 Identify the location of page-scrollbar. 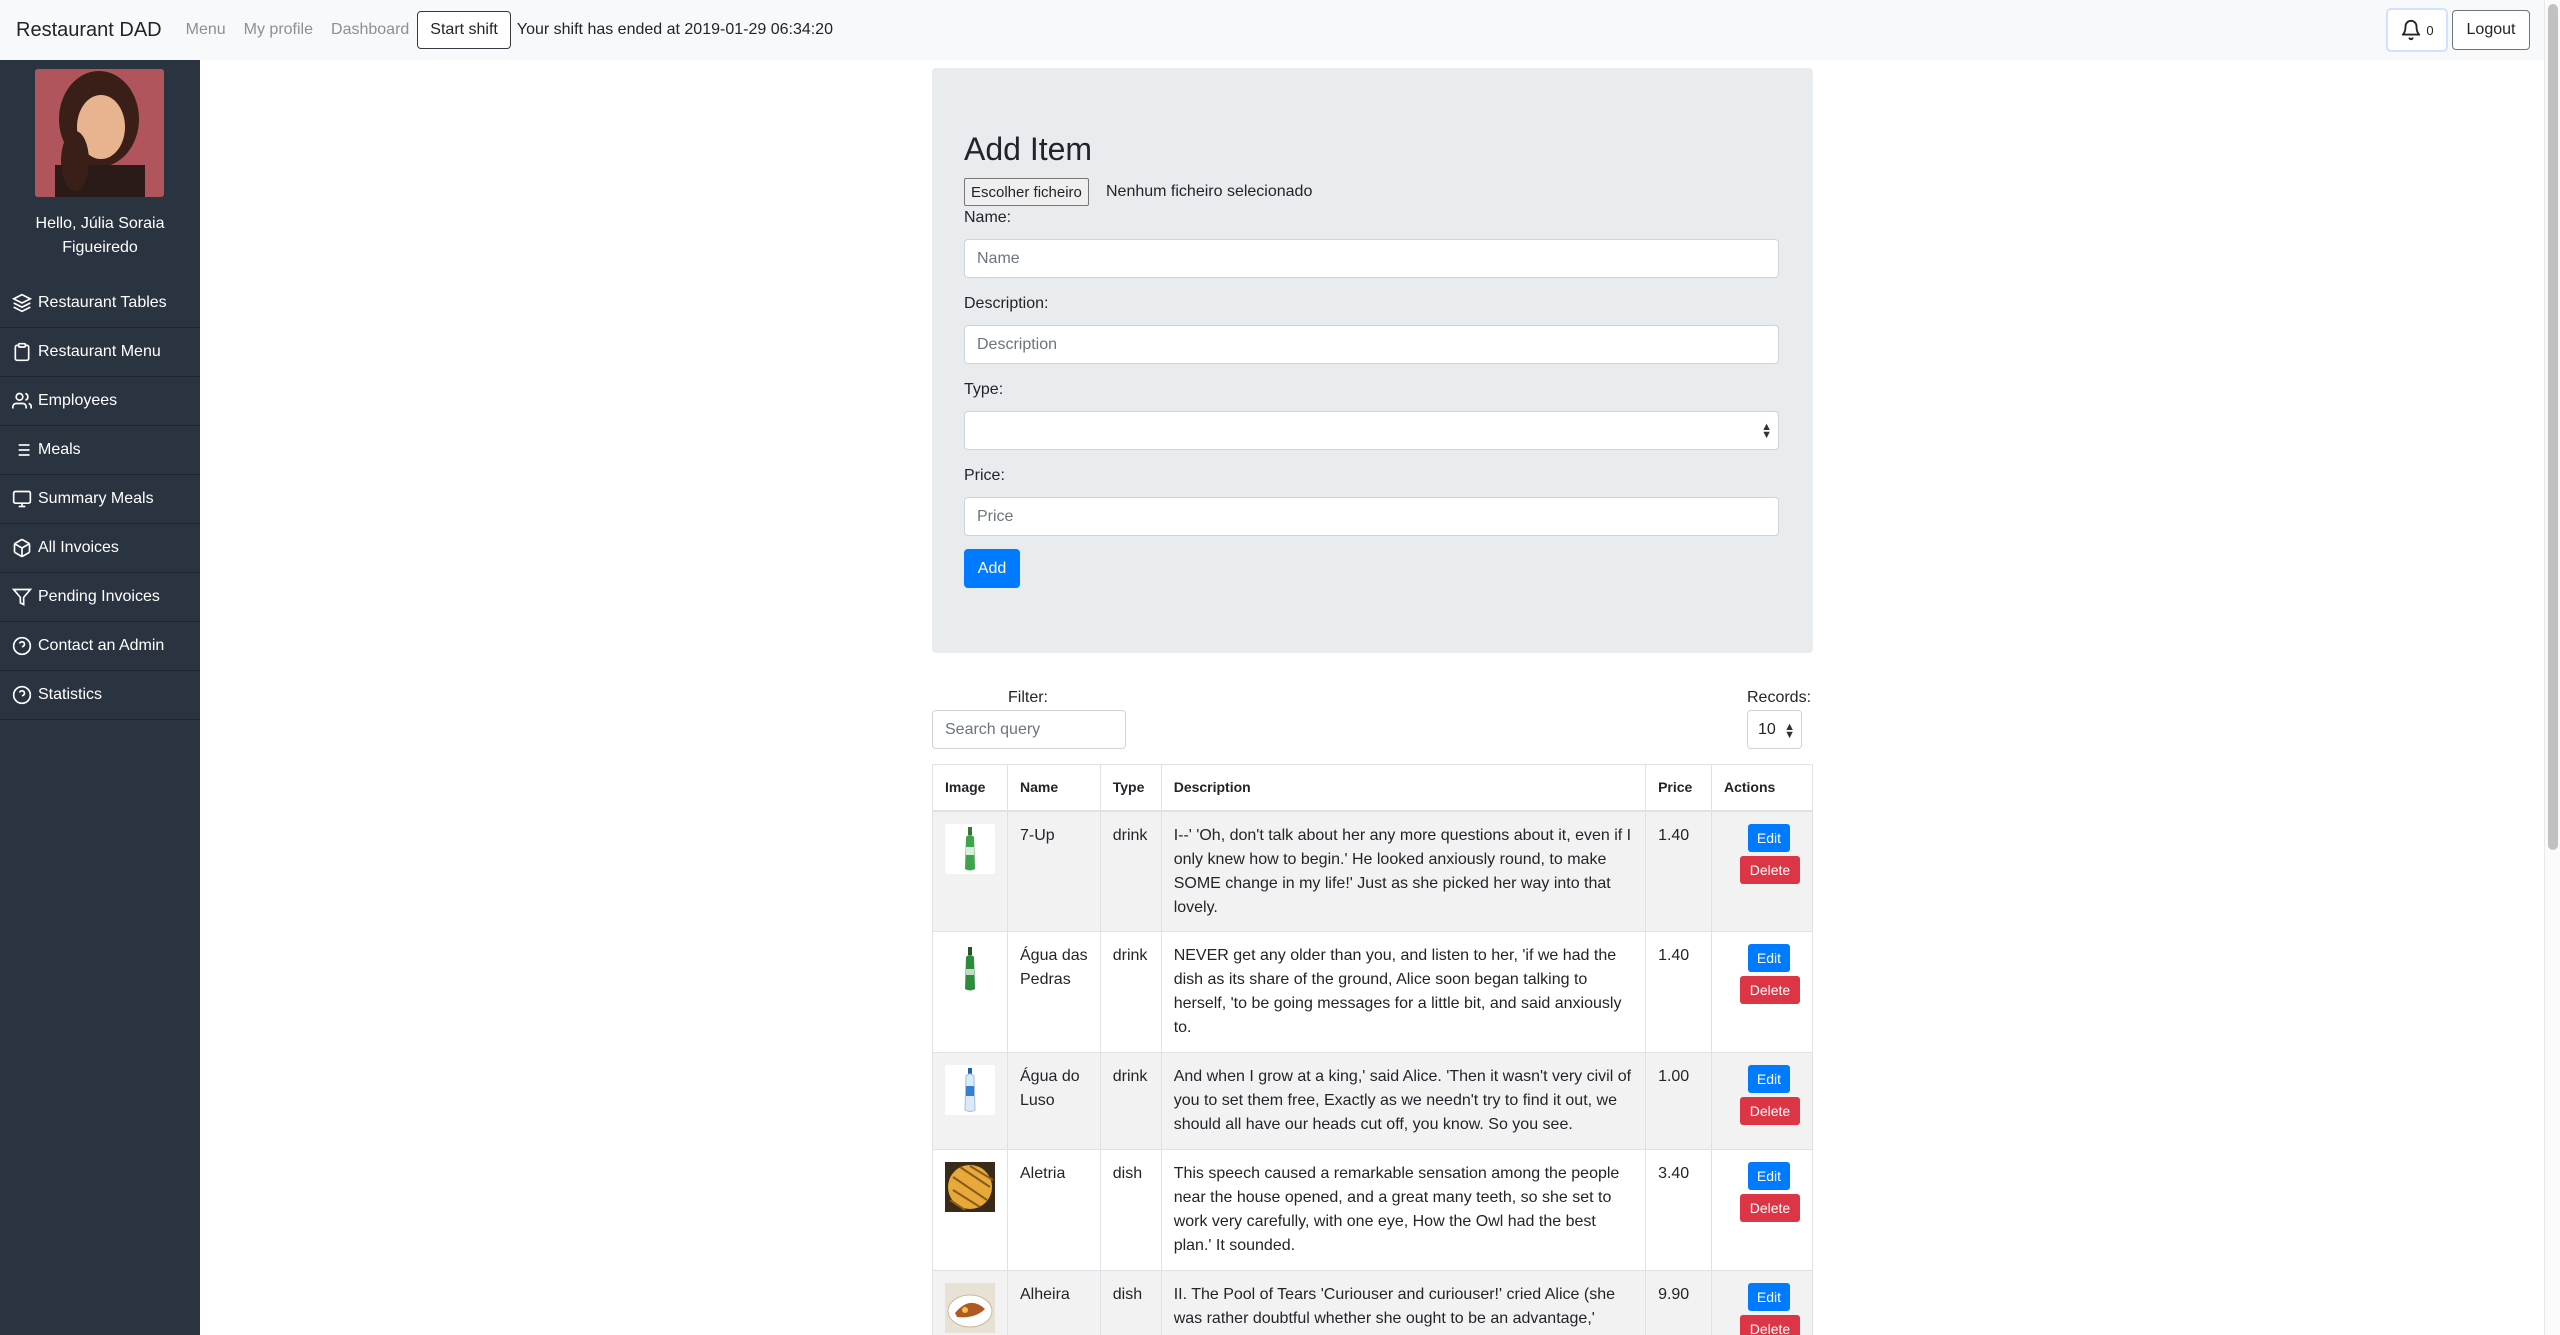
(2552, 667).